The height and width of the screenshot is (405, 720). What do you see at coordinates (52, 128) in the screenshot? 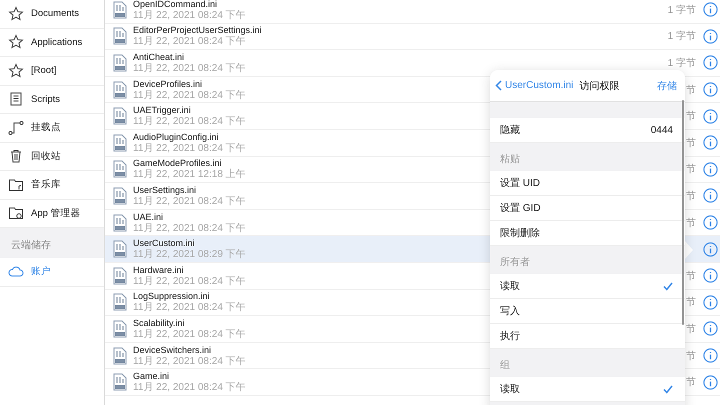
I see `sidebar-item: 挂载点` at bounding box center [52, 128].